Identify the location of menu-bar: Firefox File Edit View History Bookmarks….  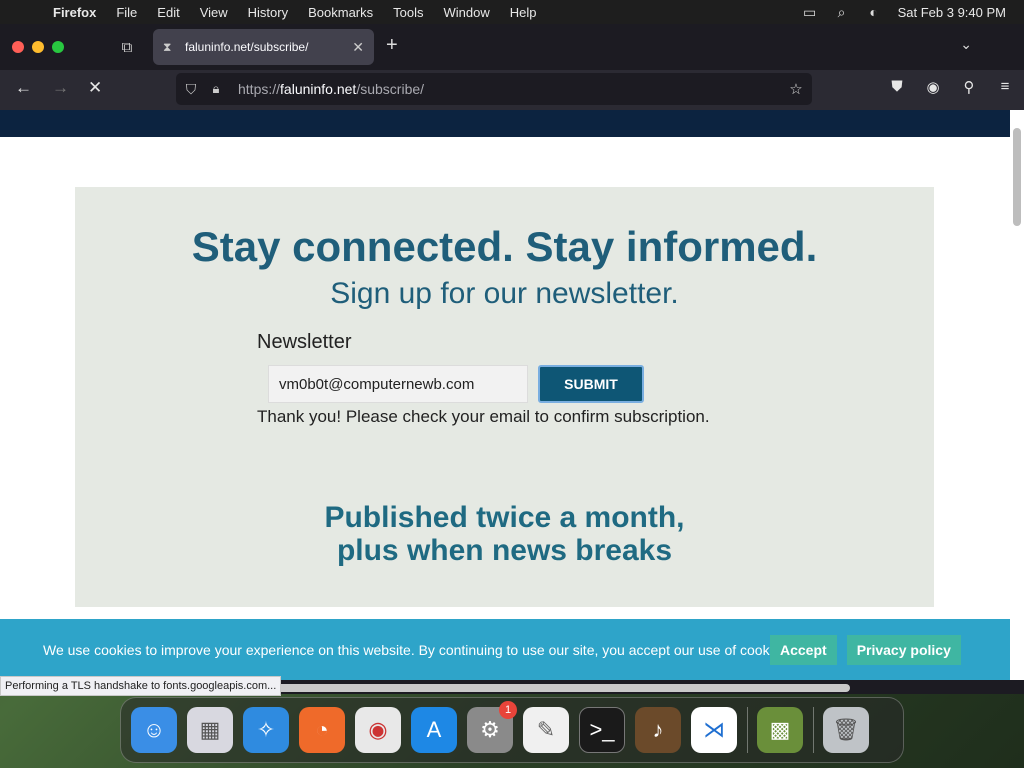
(512, 12).